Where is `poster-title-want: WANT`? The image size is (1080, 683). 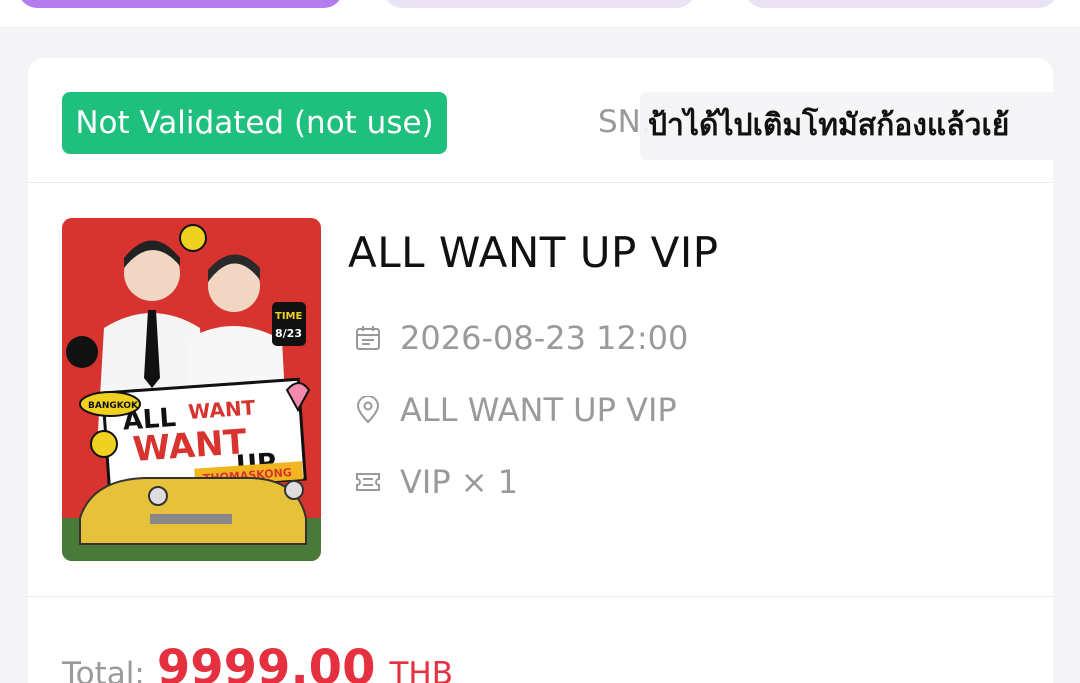 poster-title-want: WANT is located at coordinates (189, 446).